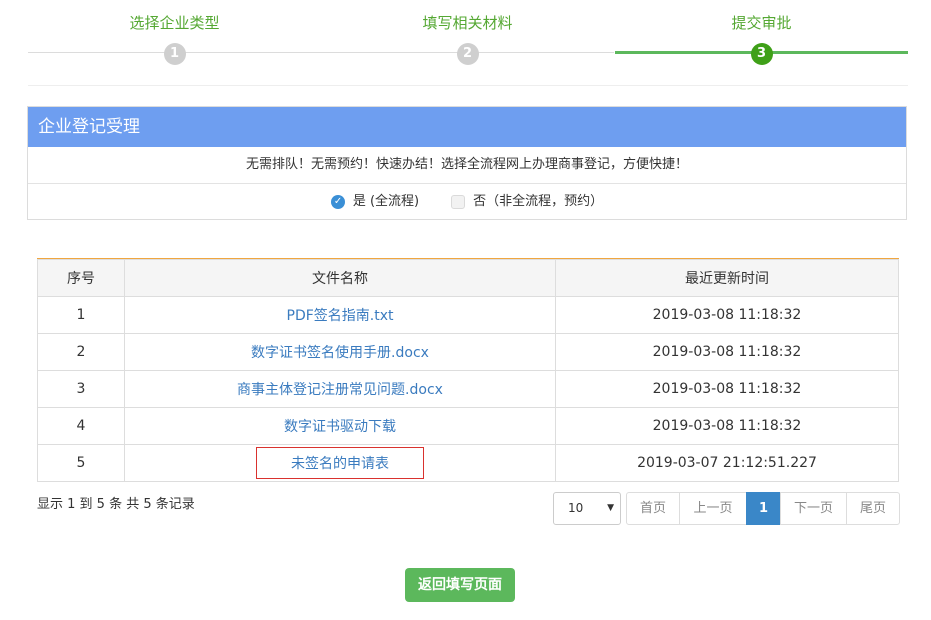  I want to click on step-3: 提交审批 3, so click(761, 35).